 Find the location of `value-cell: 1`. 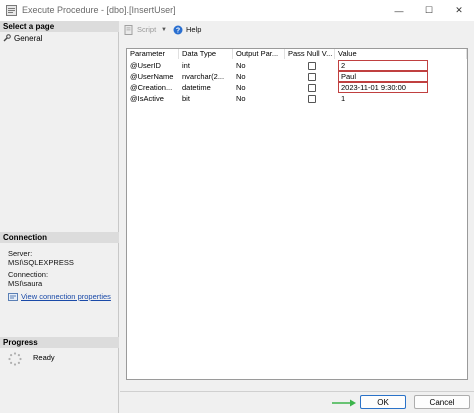

value-cell: 1 is located at coordinates (401, 98).